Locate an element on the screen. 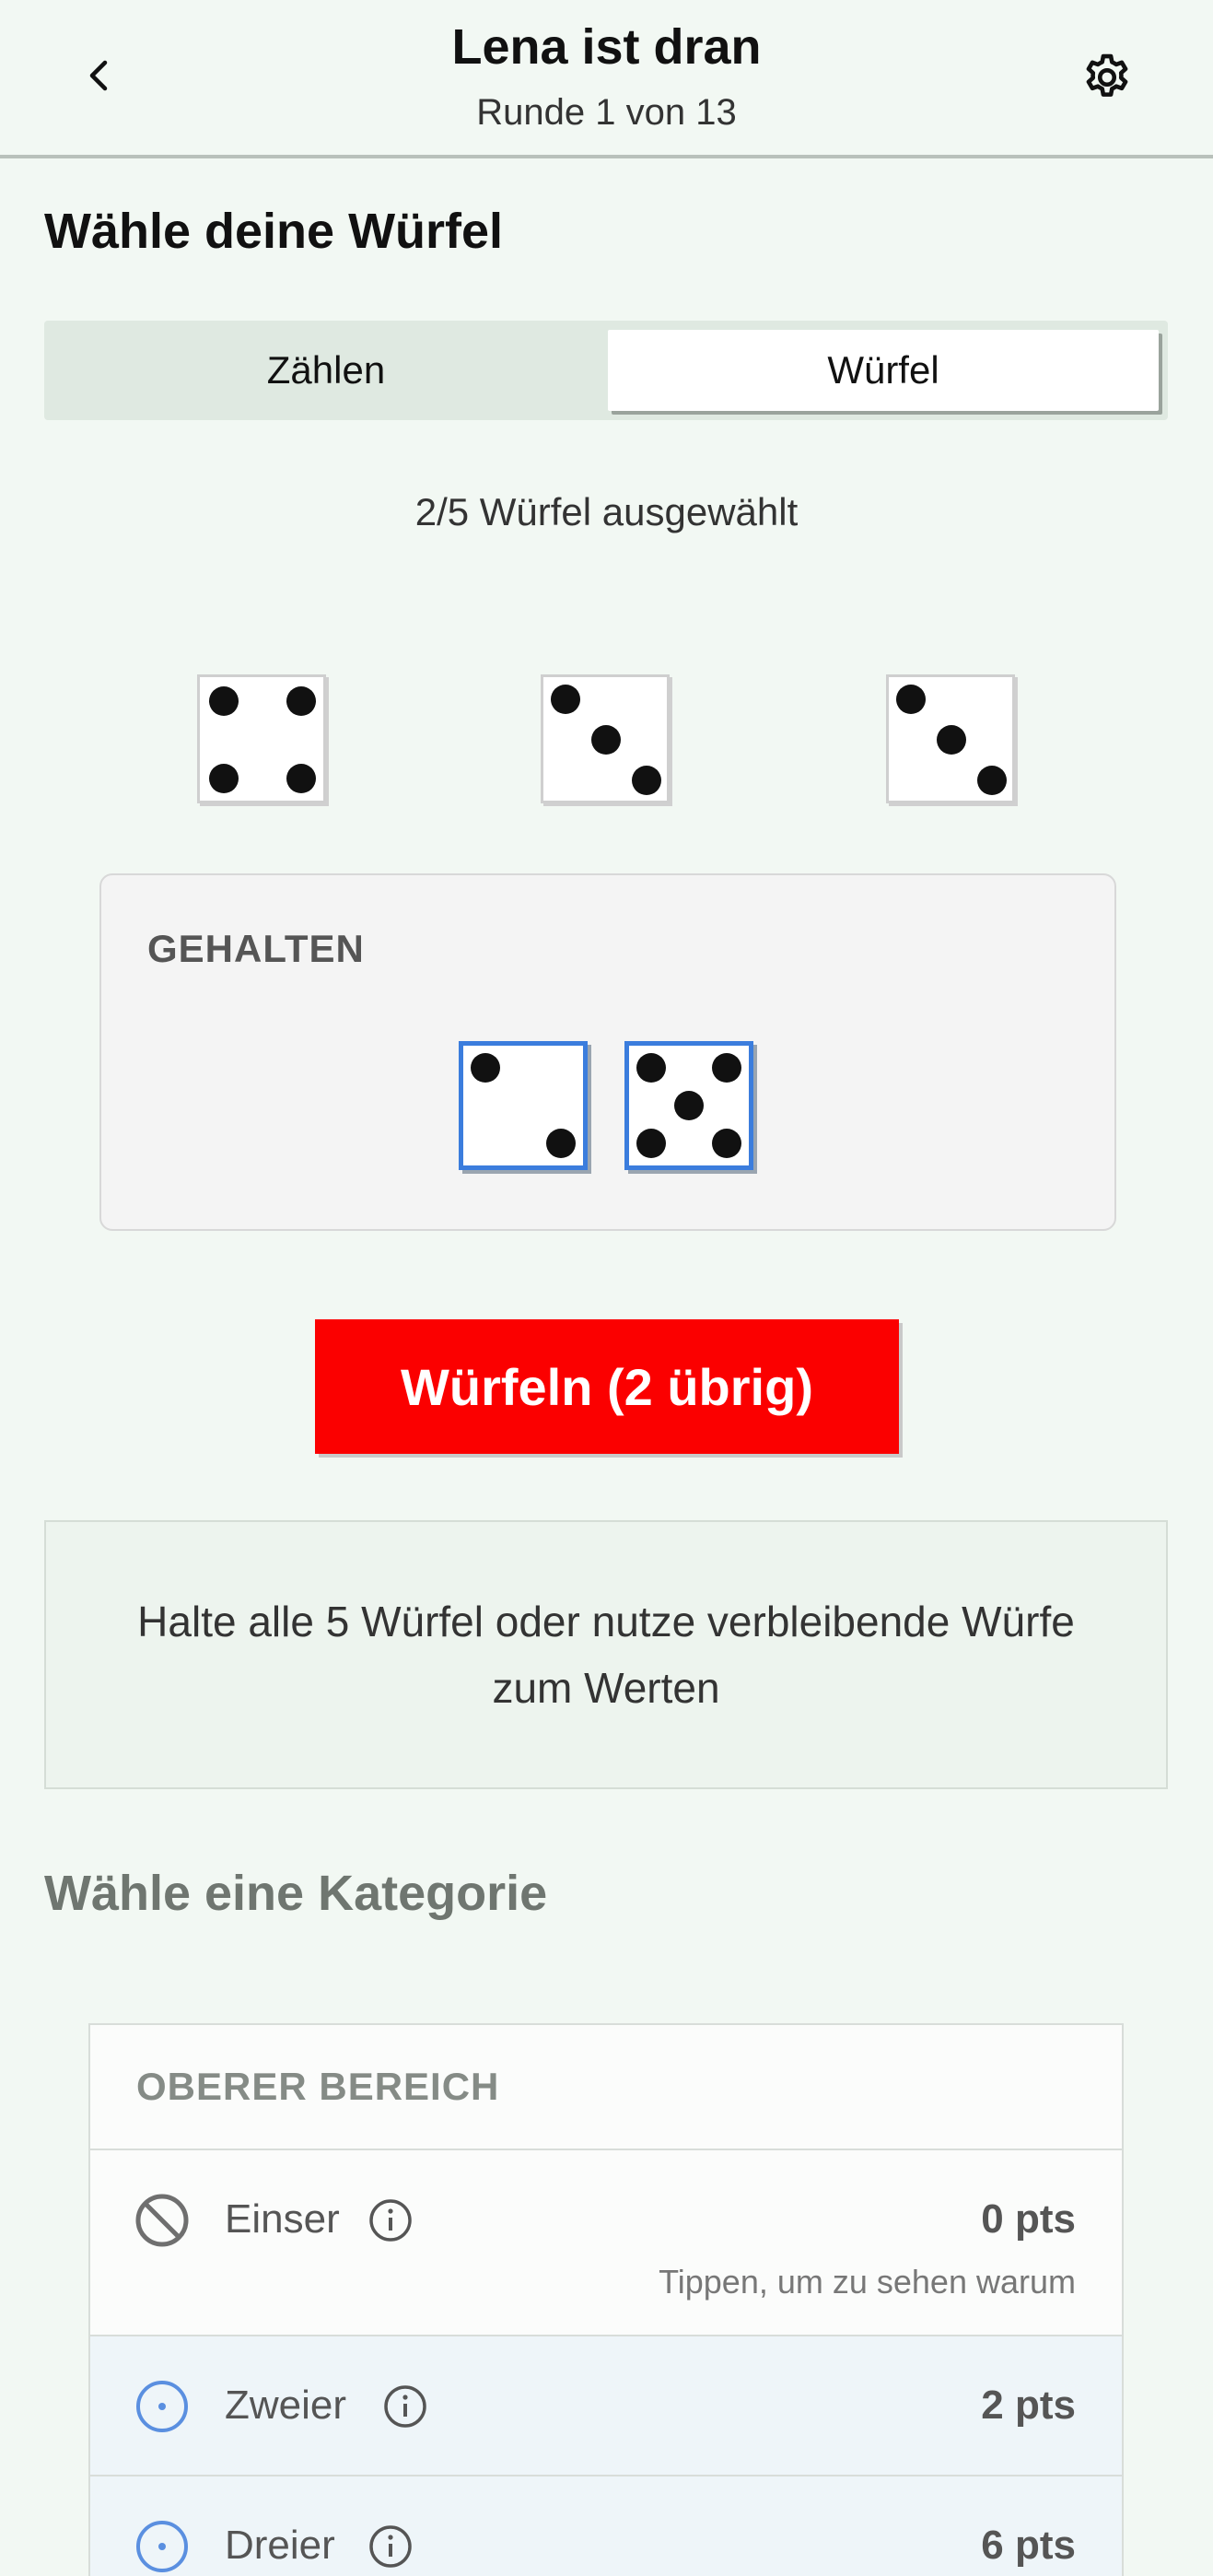 The image size is (1213, 2576). settings-button is located at coordinates (1107, 77).